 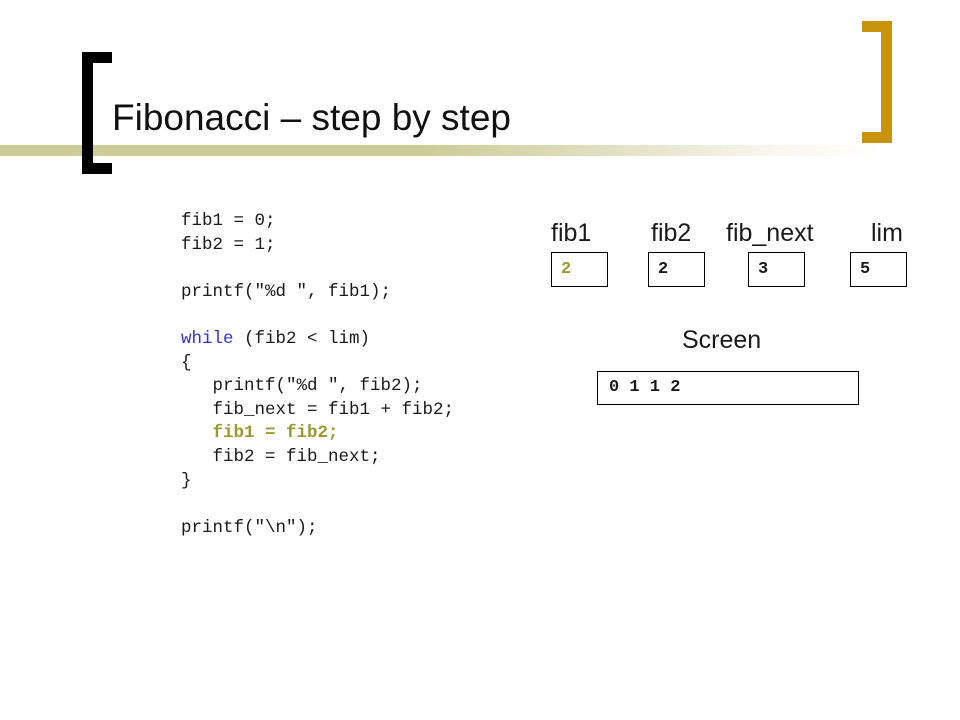 I want to click on variable-name-fib2: fib2, so click(x=671, y=233).